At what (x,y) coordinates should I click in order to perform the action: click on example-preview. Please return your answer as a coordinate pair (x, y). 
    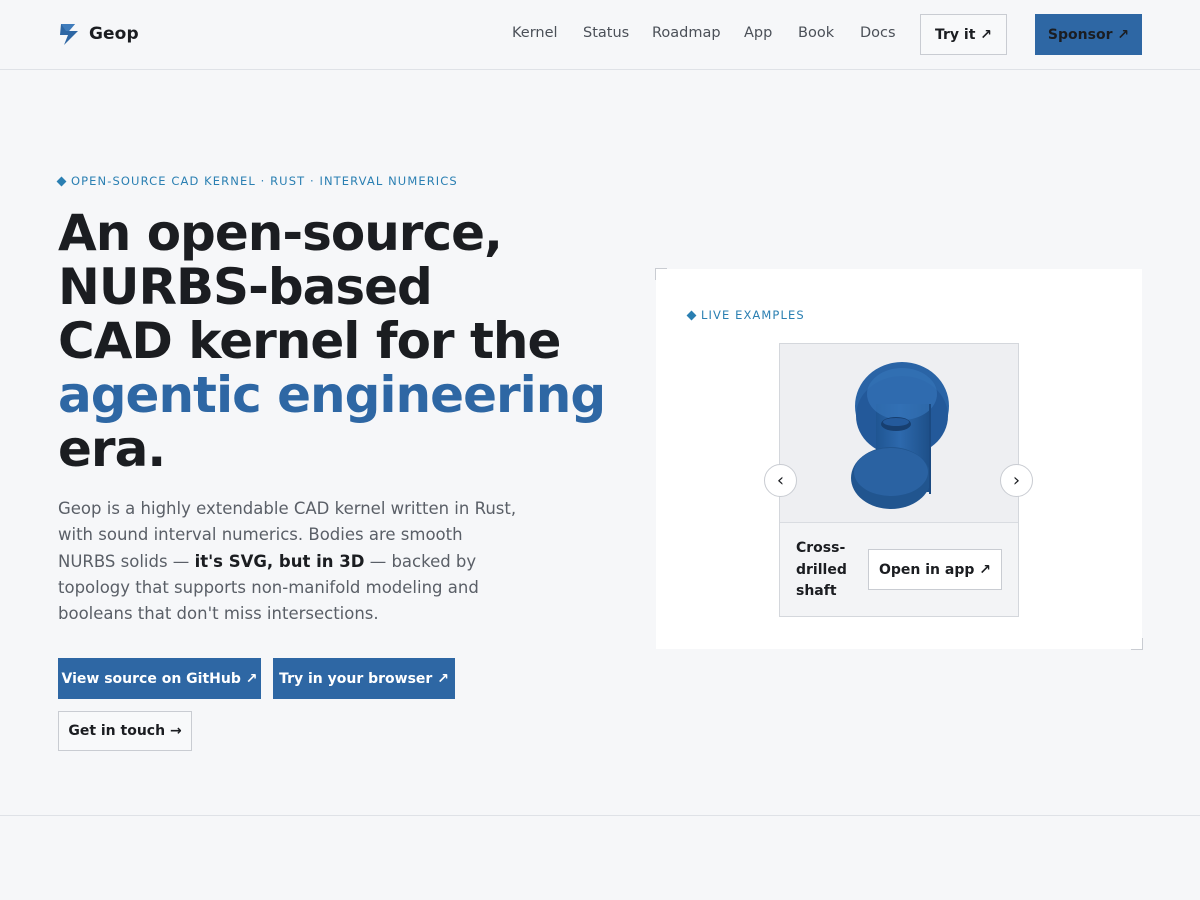
    Looking at the image, I should click on (899, 433).